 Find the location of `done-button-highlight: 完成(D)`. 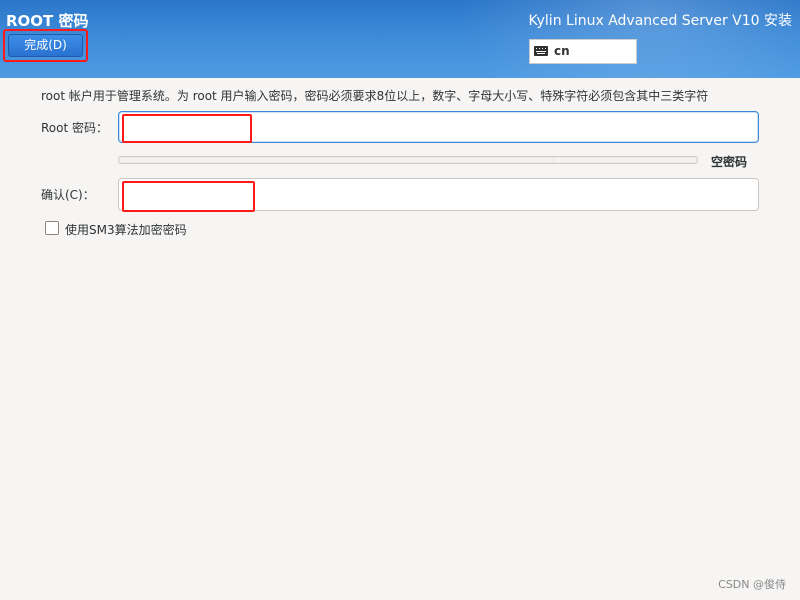

done-button-highlight: 完成(D) is located at coordinates (45, 45).